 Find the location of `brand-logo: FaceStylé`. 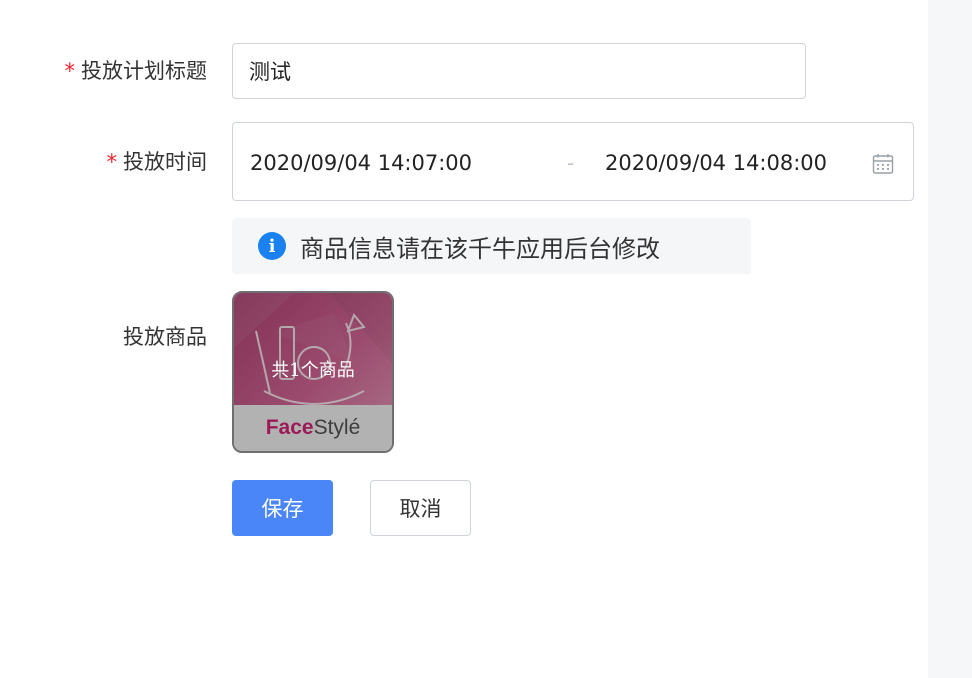

brand-logo: FaceStylé is located at coordinates (313, 428).